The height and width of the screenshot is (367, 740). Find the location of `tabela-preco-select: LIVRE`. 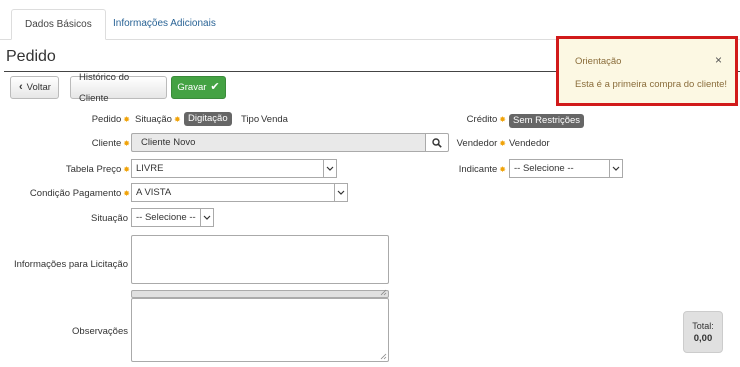

tabela-preco-select: LIVRE is located at coordinates (234, 168).